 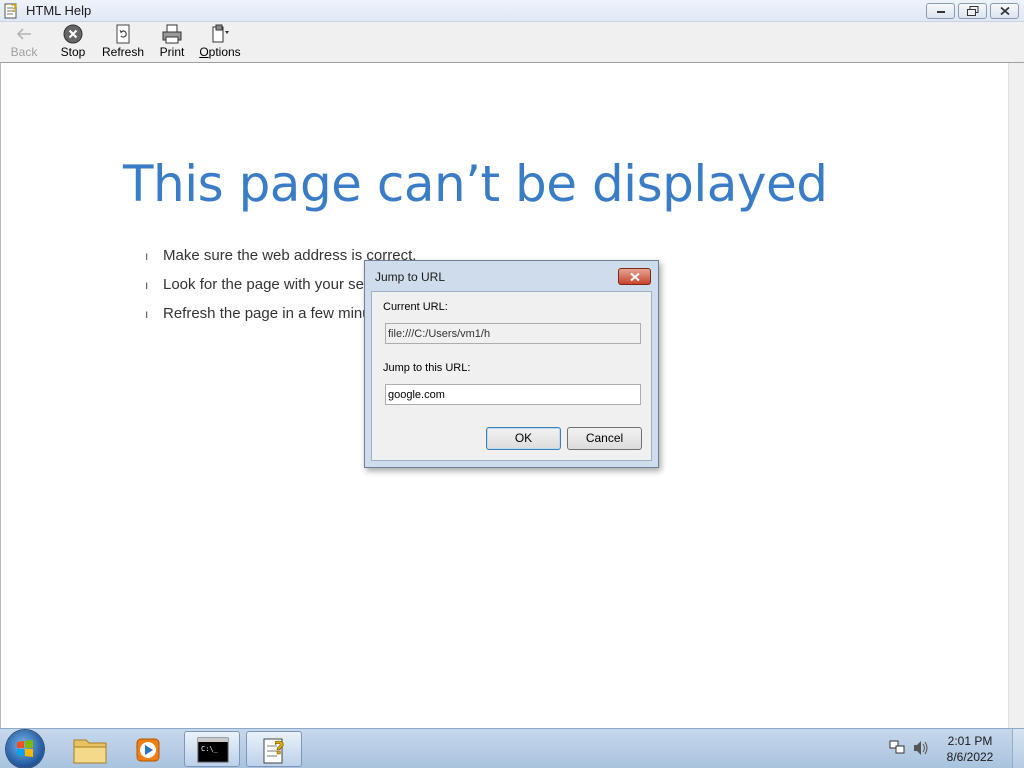 I want to click on current-url-field, so click(x=513, y=333).